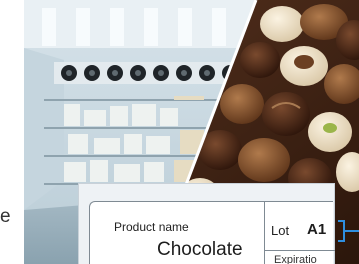  I want to click on side-text-fragment: e, so click(5, 216).